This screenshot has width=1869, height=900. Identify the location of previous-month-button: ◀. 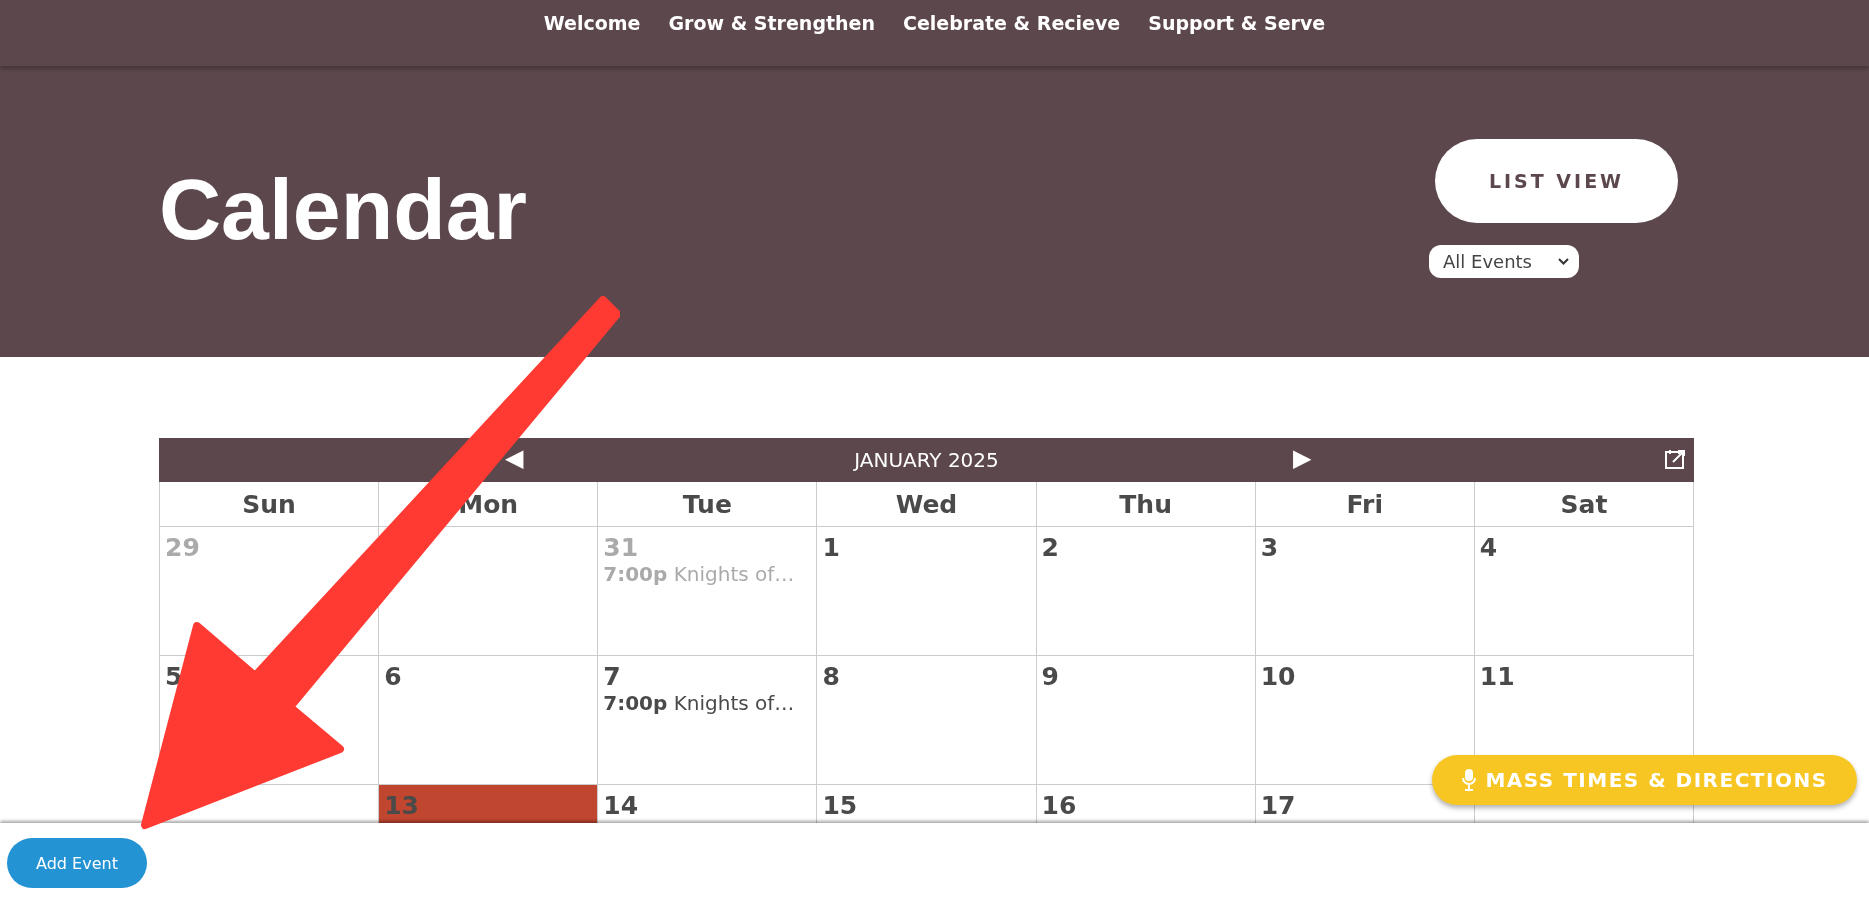
(514, 458).